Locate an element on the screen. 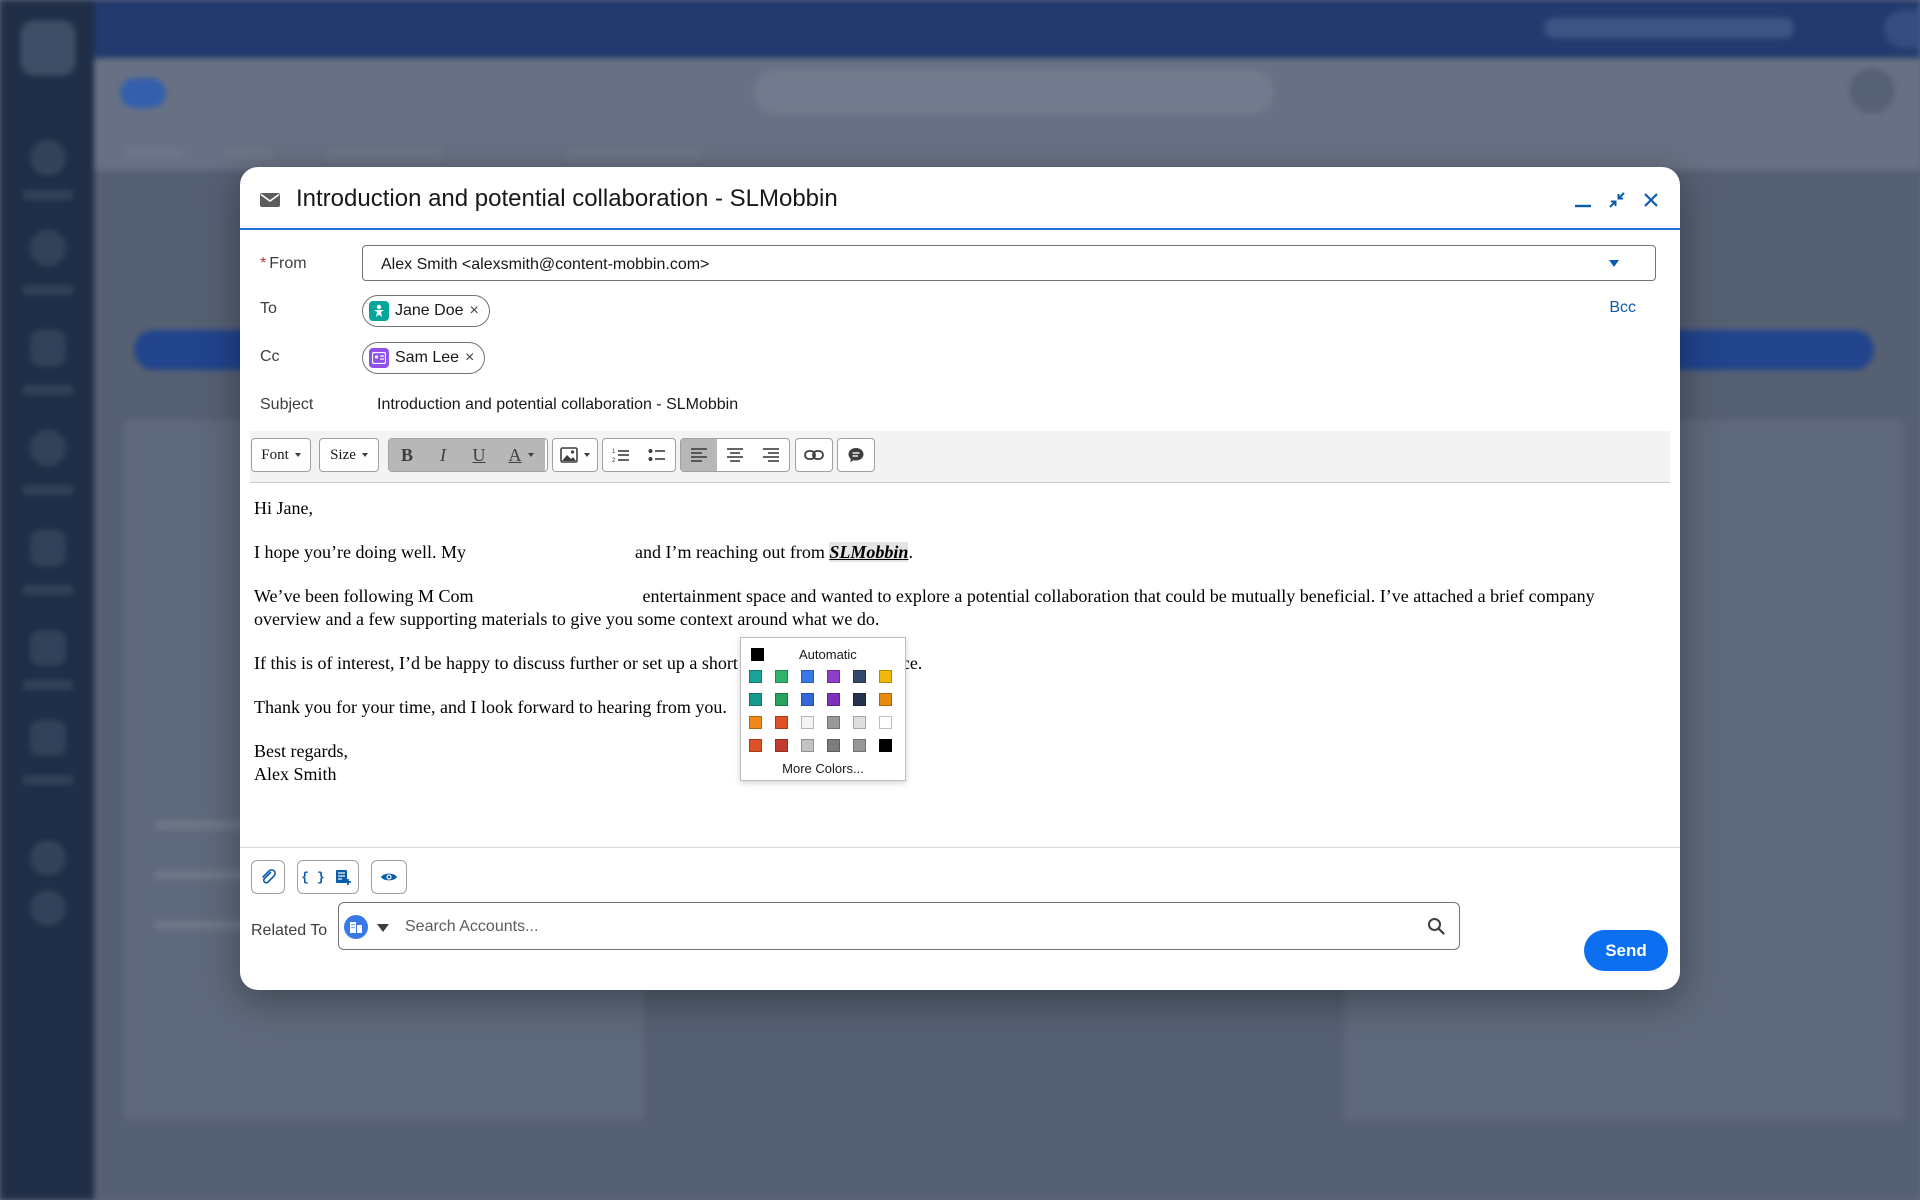 The width and height of the screenshot is (1920, 1200). body-signoff: Best regards, Alex Smith is located at coordinates (301, 762).